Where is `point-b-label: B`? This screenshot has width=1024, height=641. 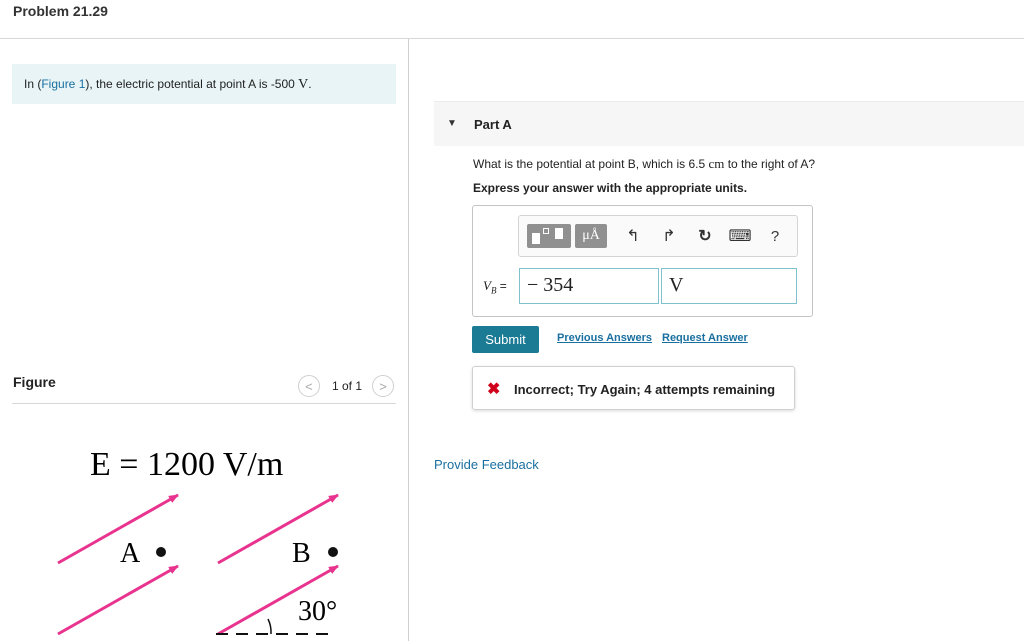
point-b-label: B is located at coordinates (301, 553).